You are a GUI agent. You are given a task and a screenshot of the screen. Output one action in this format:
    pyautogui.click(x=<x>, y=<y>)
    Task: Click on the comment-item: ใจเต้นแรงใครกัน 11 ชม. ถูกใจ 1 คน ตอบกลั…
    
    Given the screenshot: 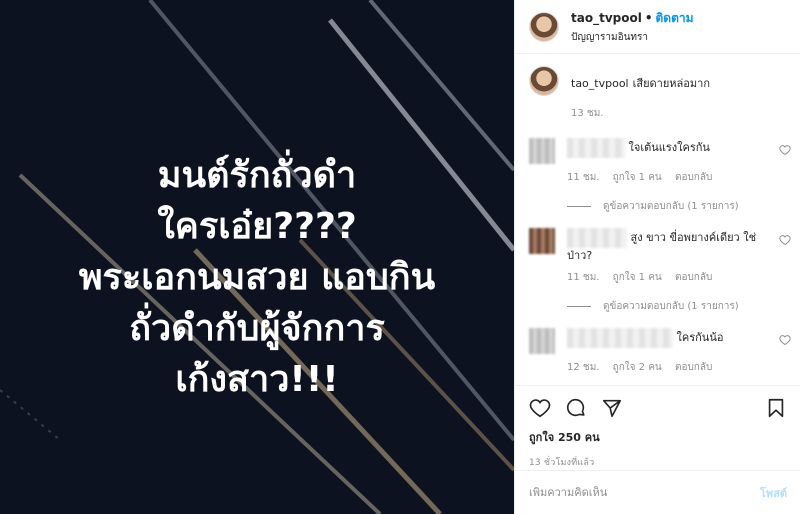 What is the action you would take?
    pyautogui.click(x=660, y=176)
    